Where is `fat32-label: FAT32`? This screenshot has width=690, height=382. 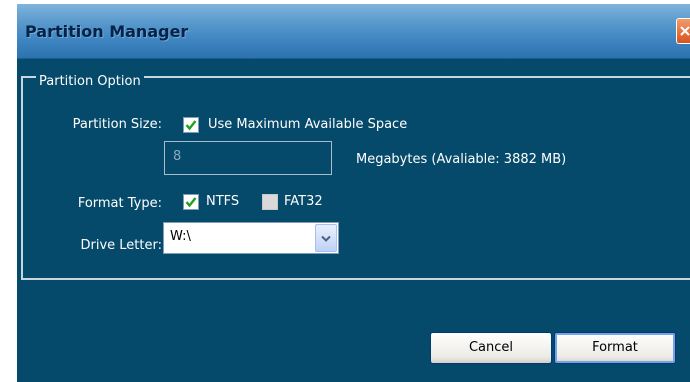 fat32-label: FAT32 is located at coordinates (303, 201).